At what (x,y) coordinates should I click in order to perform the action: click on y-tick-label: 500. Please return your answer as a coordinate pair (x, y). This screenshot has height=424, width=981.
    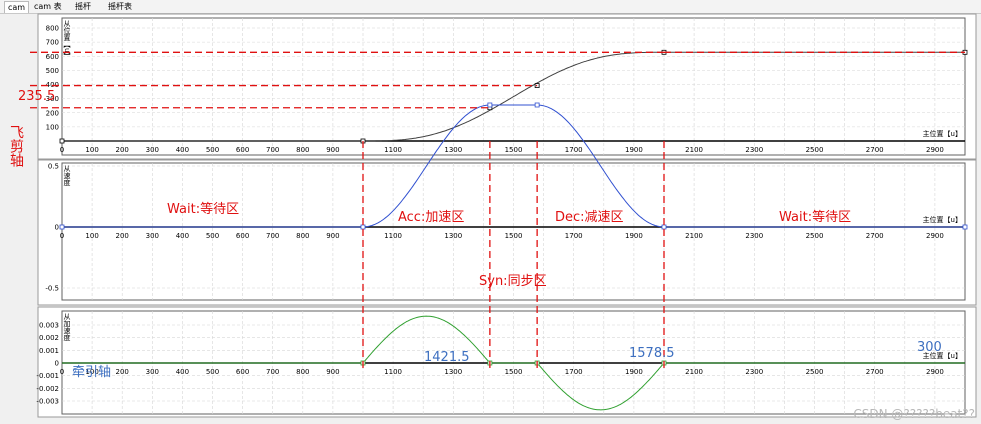
    Looking at the image, I should click on (52, 71).